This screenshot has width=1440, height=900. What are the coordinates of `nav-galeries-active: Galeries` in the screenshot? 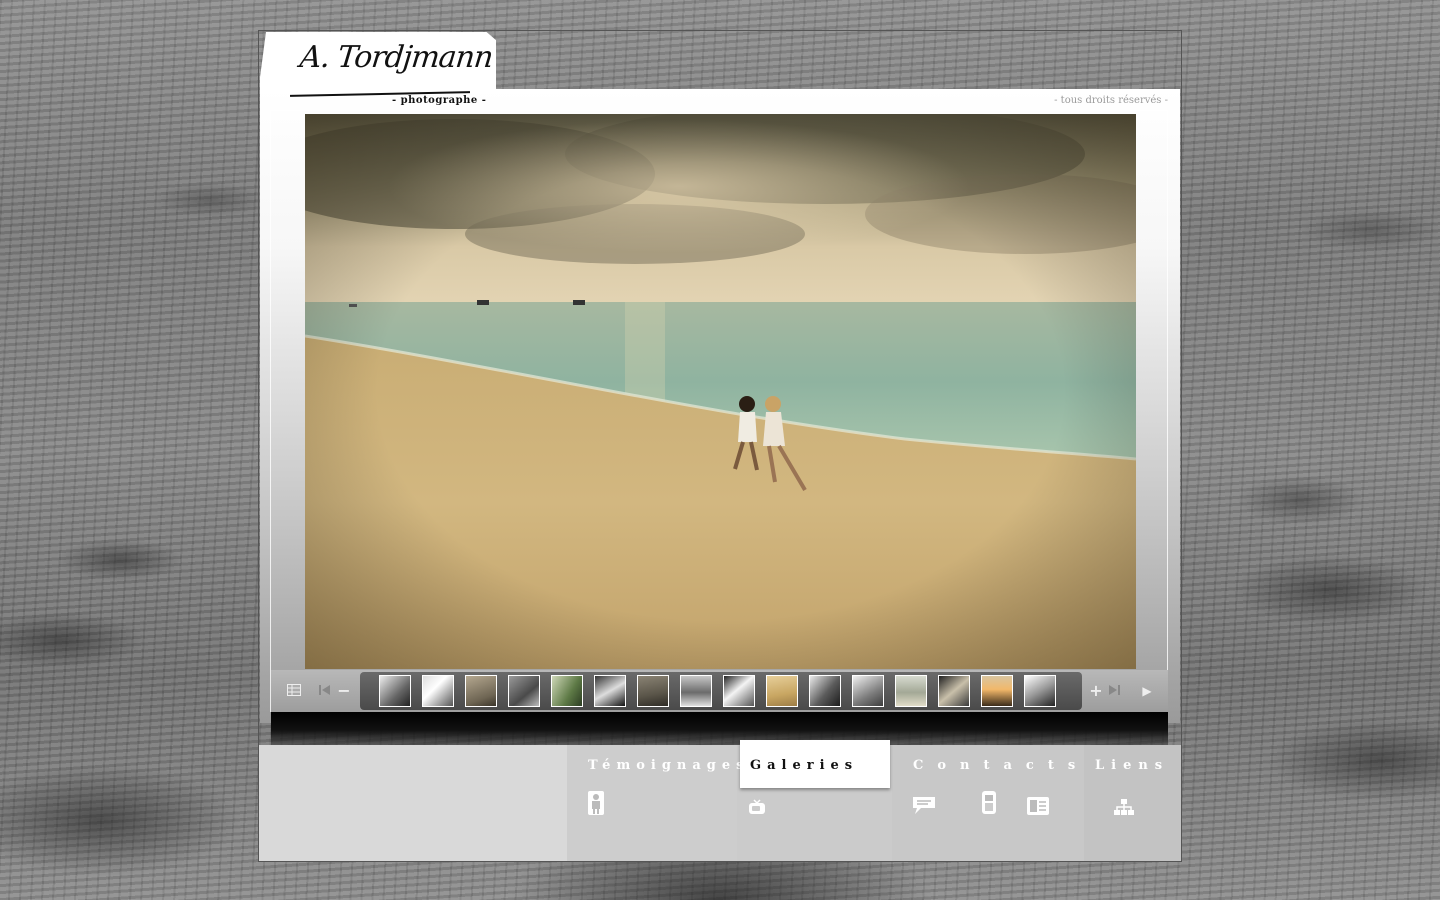 It's located at (815, 764).